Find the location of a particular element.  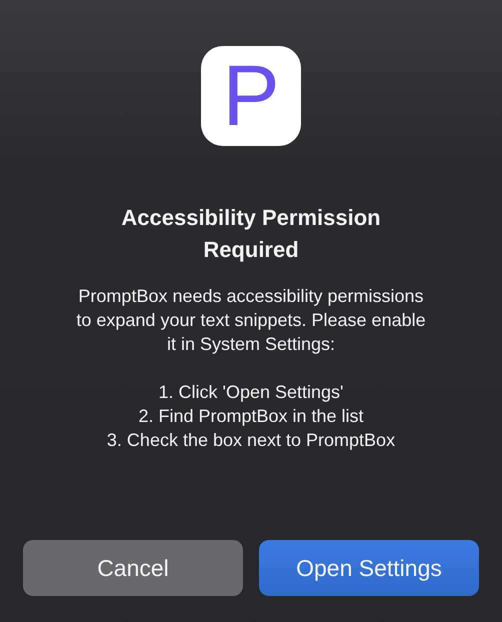

instruction-step: 1. Click 'Open Settings' is located at coordinates (251, 392).